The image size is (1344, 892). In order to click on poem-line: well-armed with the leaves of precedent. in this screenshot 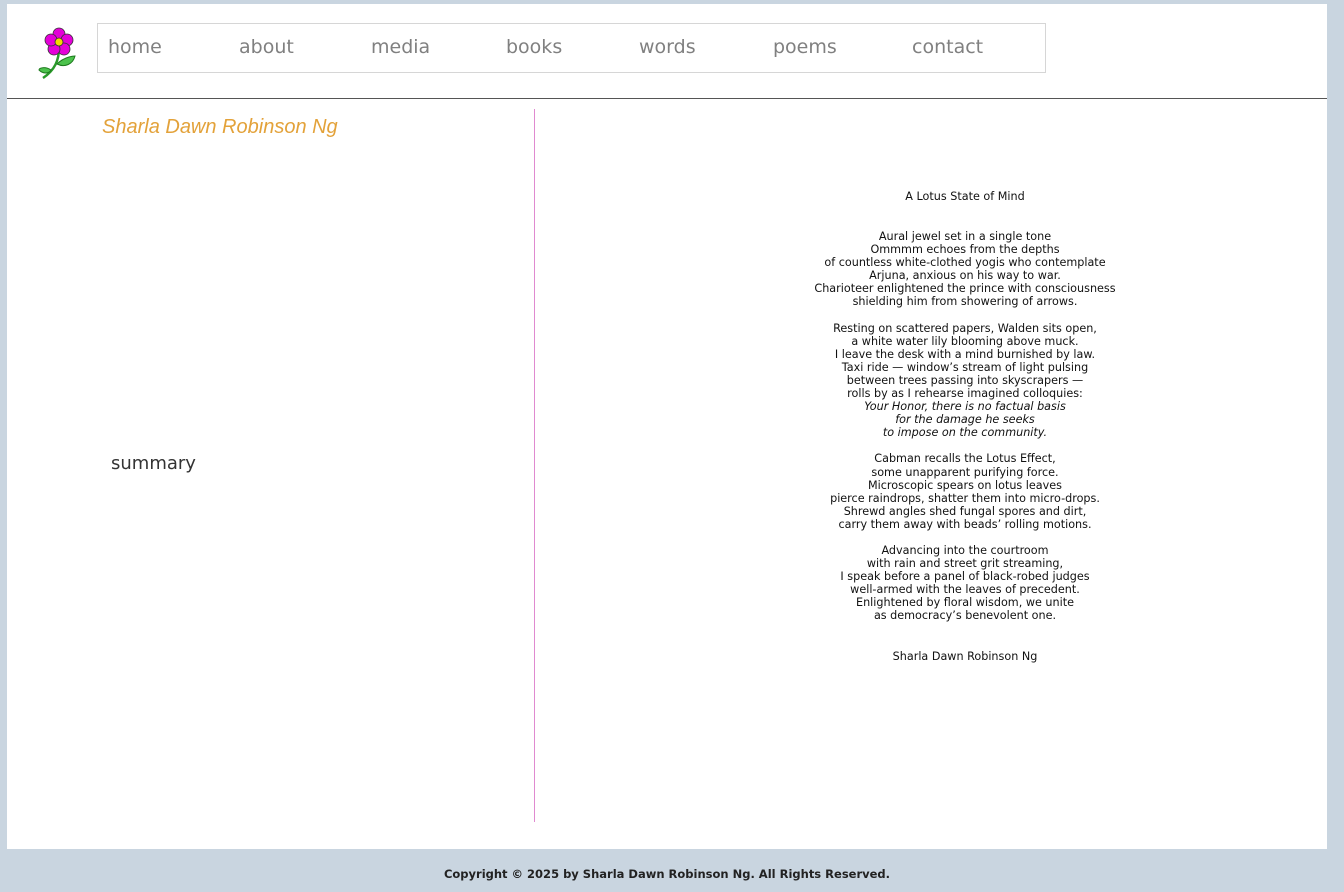, I will do `click(965, 590)`.